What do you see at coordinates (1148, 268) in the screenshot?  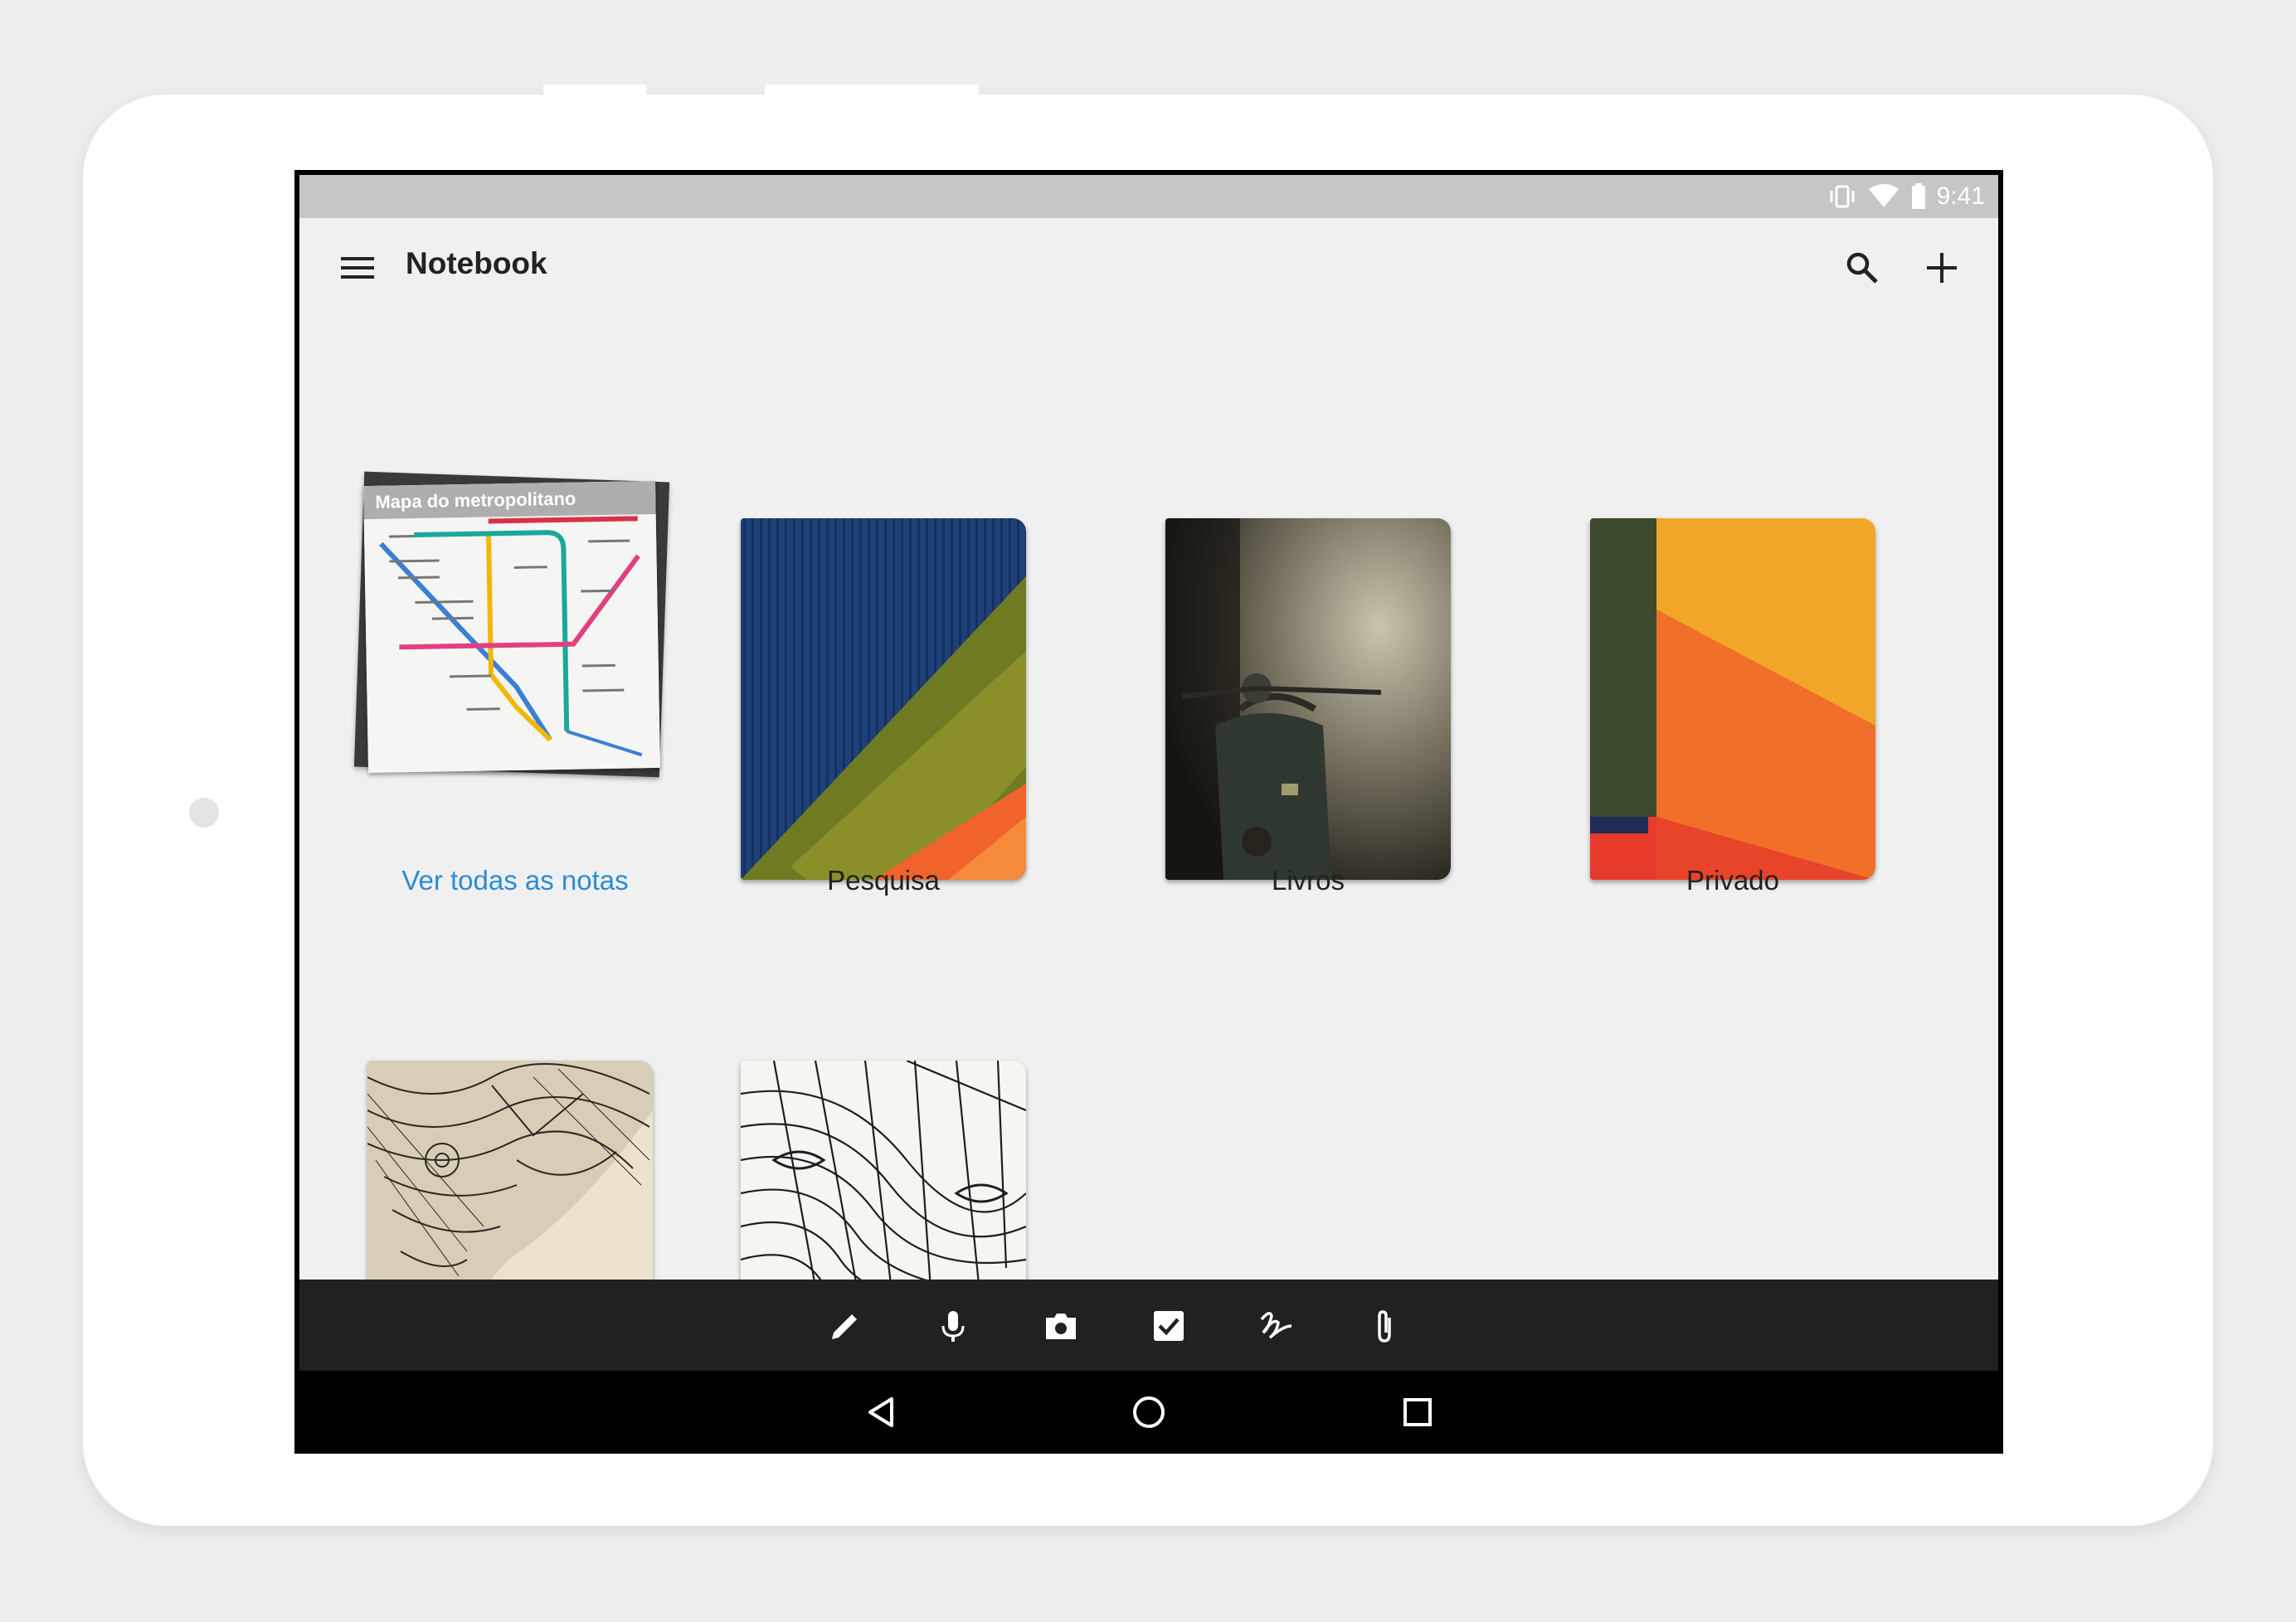 I see `app-bar: Notebook` at bounding box center [1148, 268].